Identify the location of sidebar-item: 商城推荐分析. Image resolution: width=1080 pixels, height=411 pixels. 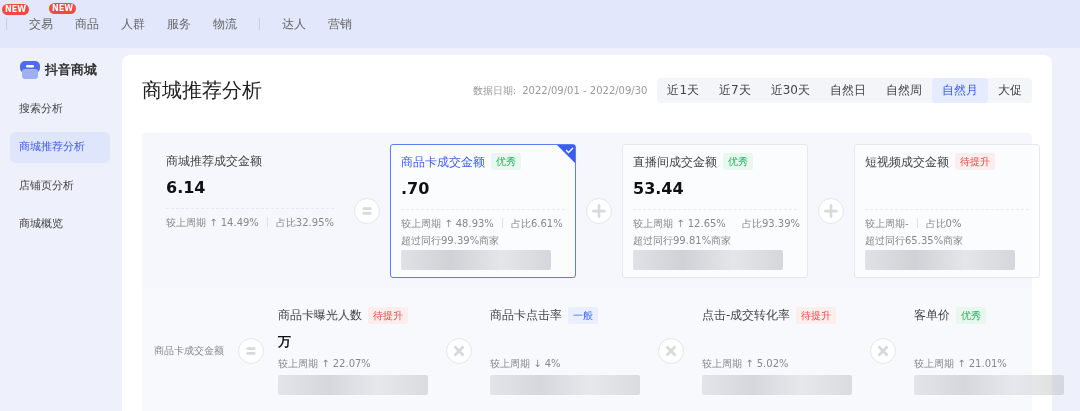
(60, 147).